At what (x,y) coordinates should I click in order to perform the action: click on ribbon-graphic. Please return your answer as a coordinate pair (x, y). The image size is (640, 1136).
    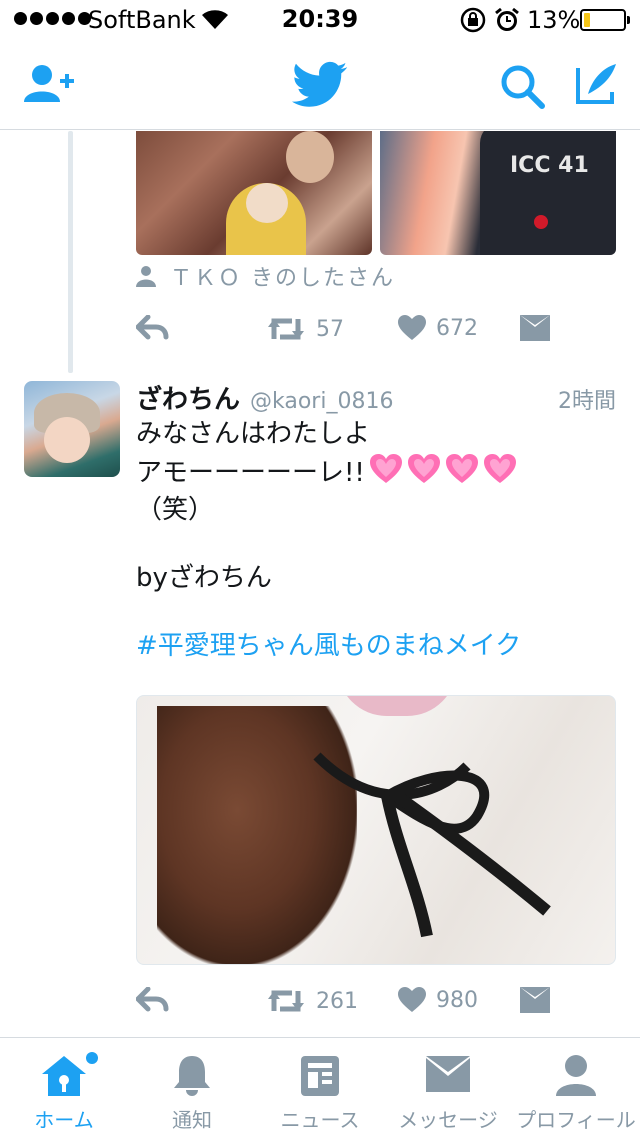
    Looking at the image, I should click on (432, 845).